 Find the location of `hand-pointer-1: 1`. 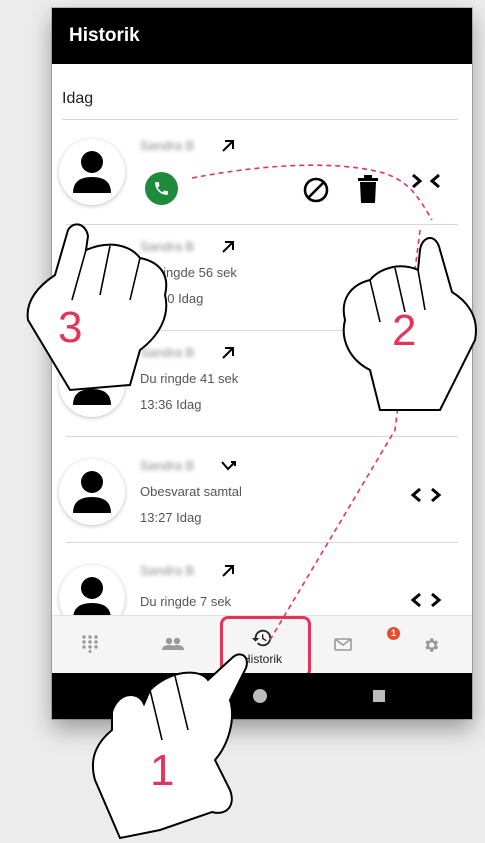

hand-pointer-1: 1 is located at coordinates (170, 746).